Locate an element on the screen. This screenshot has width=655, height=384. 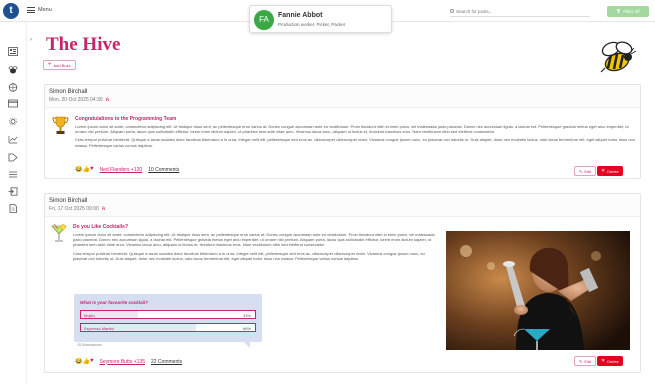
reactions-row: 😂 👍 ♥ Seymore Butts +135 22 Comments is located at coordinates (128, 361).